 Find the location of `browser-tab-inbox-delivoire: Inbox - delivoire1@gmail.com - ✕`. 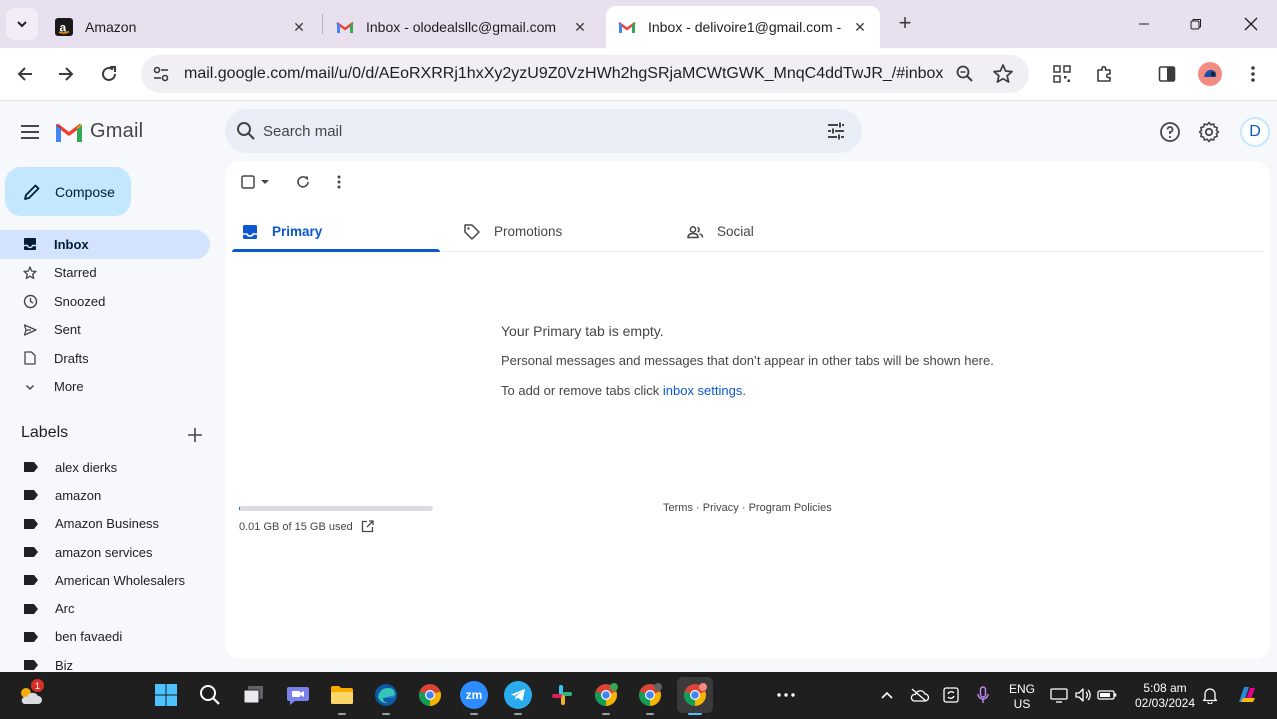

browser-tab-inbox-delivoire: Inbox - delivoire1@gmail.com - ✕ is located at coordinates (743, 27).